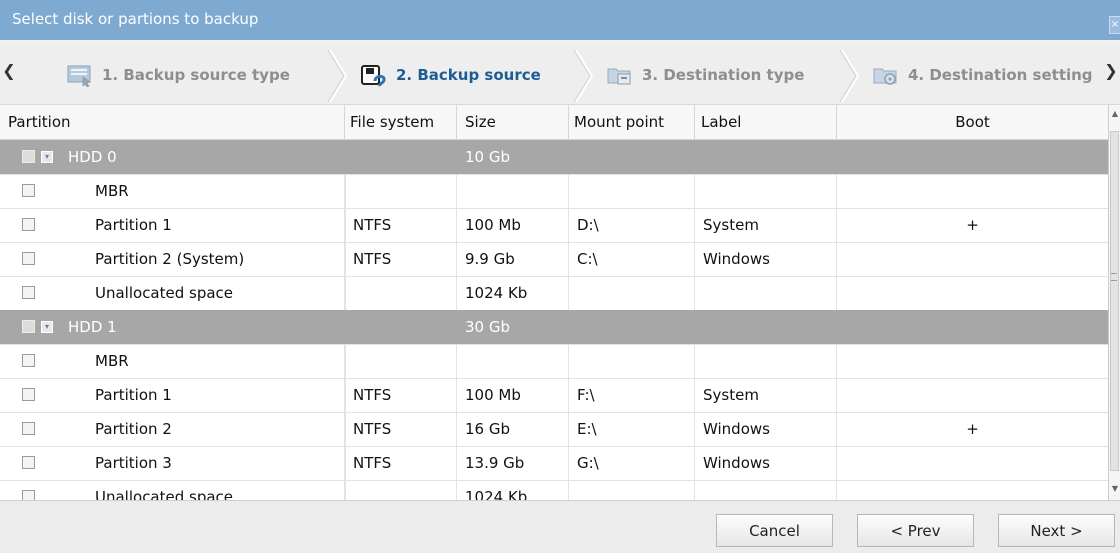 Image resolution: width=1120 pixels, height=553 pixels. Describe the element at coordinates (513, 463) in the screenshot. I see `cell-size: 13.9 Gb` at that location.